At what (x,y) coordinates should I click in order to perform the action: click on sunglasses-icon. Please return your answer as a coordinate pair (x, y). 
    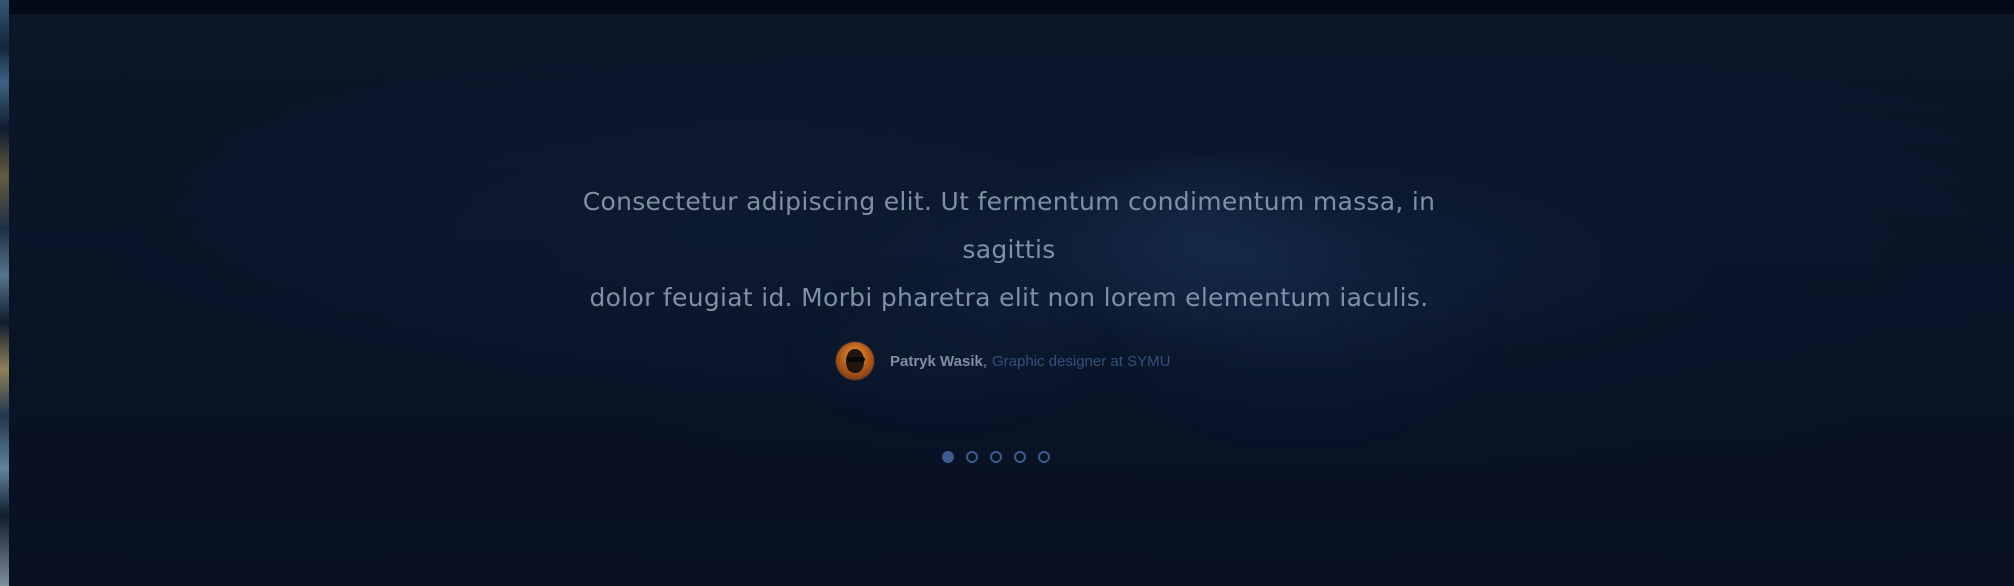
    Looking at the image, I should click on (856, 359).